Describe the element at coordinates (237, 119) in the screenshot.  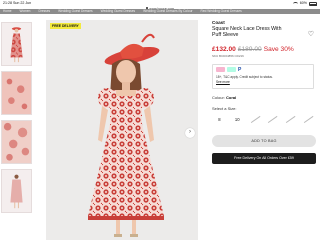
I see `size-option: 10` at that location.